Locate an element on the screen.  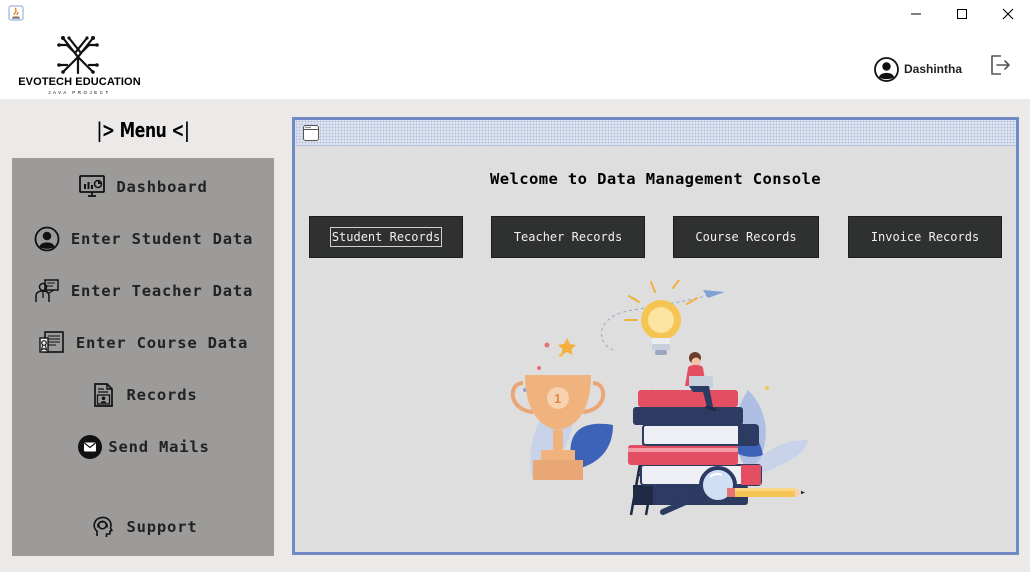
minimize-button is located at coordinates (916, 14).